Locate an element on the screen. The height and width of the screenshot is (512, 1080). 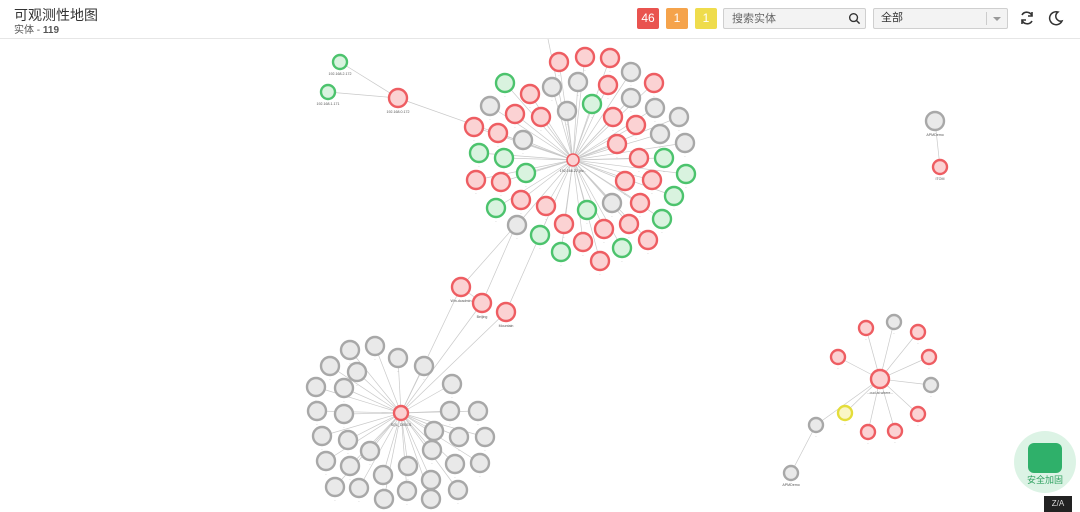
moon-icon is located at coordinates (1056, 18).